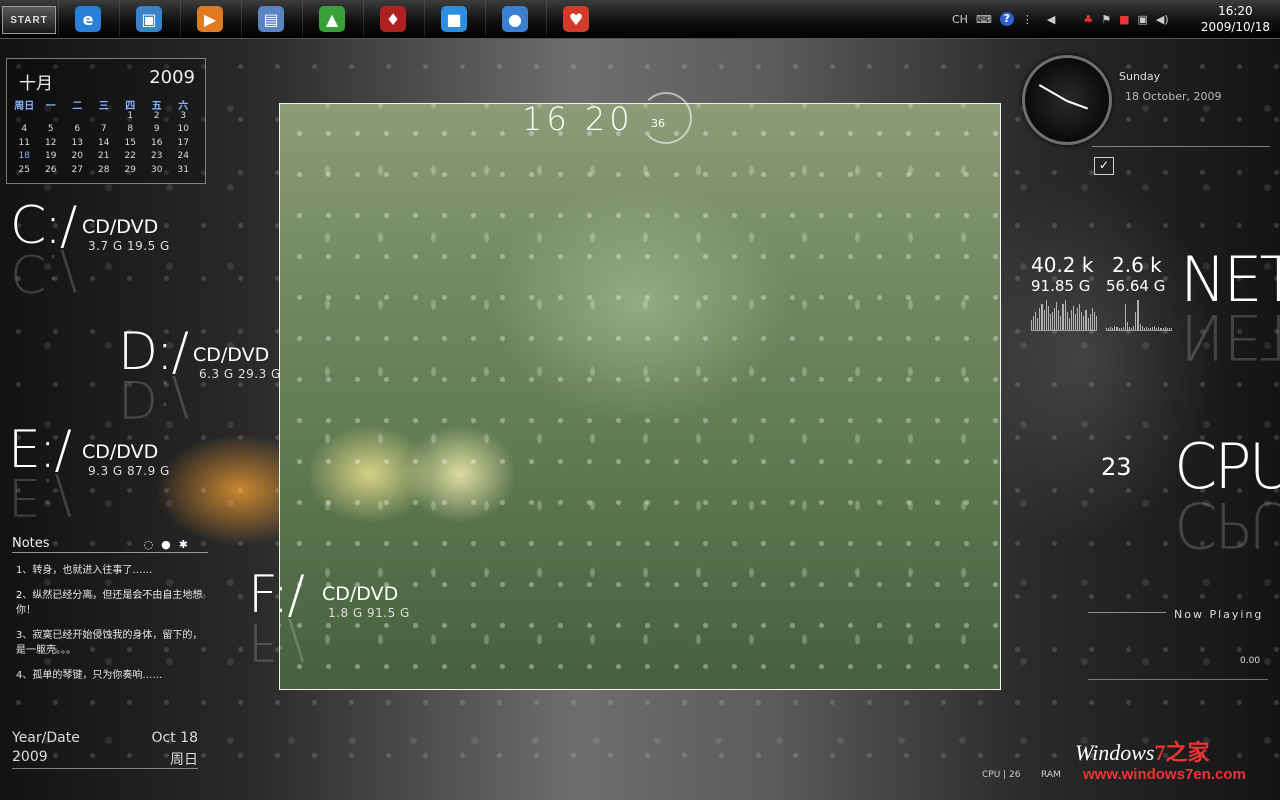 This screenshot has height=800, width=1280. Describe the element at coordinates (1088, 19) in the screenshot. I see `qq-tray-icon: ♣` at that location.